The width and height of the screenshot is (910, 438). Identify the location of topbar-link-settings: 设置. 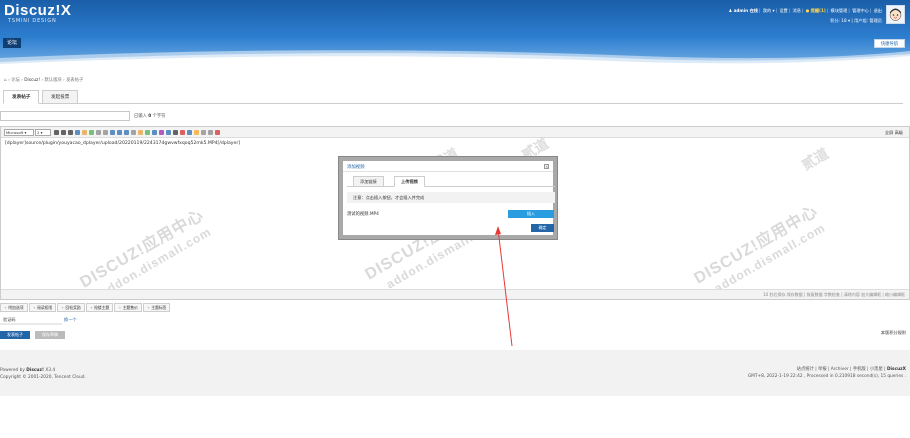
(783, 10).